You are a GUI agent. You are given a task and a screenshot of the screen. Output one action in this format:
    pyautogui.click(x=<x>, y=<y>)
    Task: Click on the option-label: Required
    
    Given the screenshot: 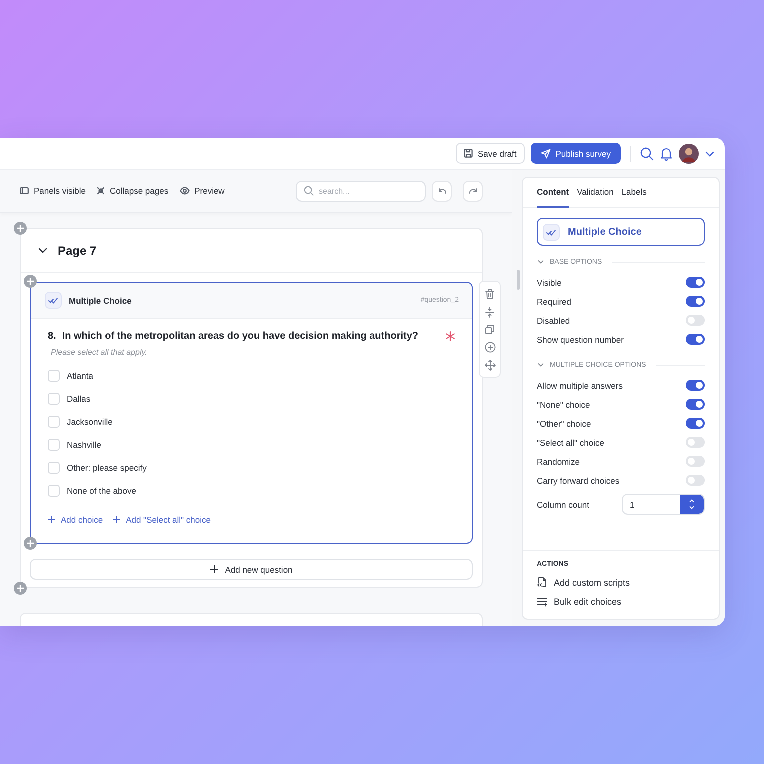 What is the action you would take?
    pyautogui.click(x=554, y=301)
    